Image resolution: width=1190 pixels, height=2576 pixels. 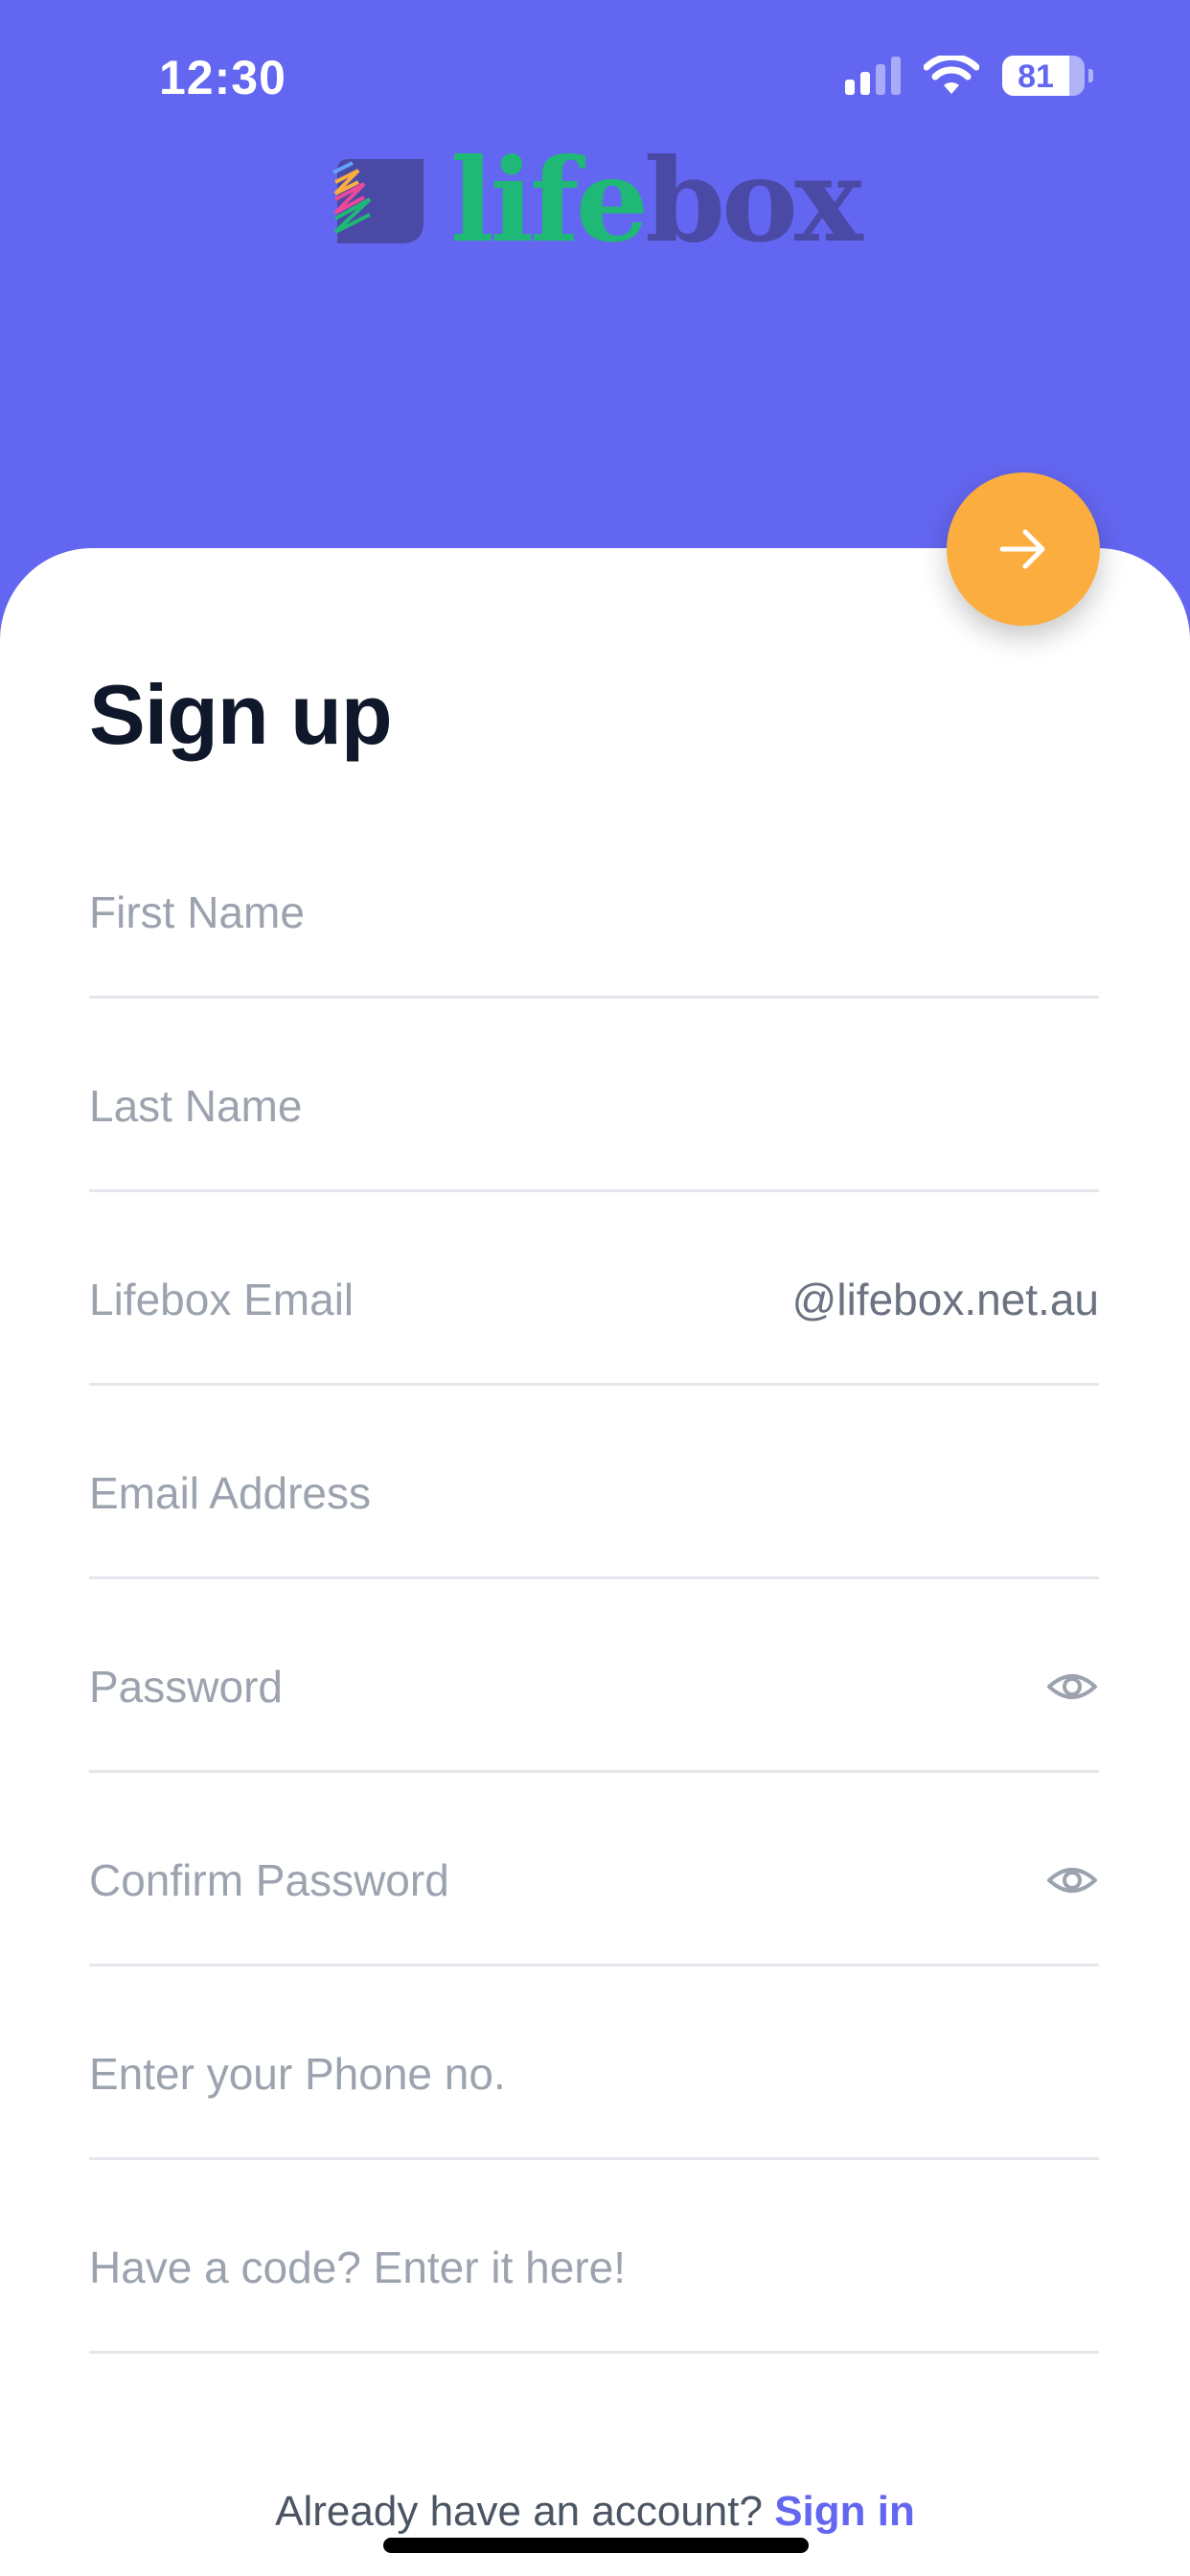 I want to click on email-address-field, so click(x=594, y=1483).